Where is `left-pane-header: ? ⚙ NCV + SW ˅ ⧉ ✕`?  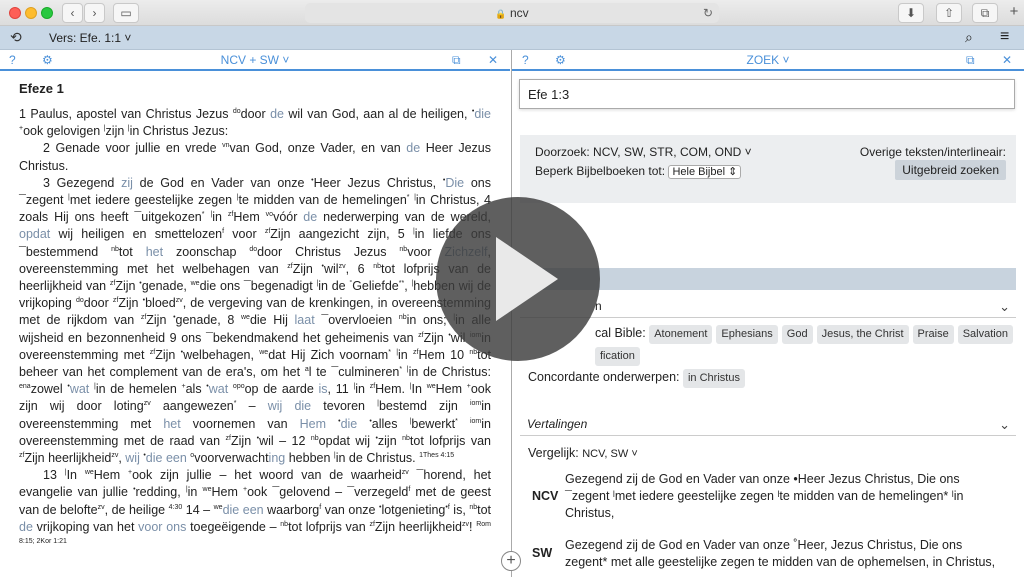 left-pane-header: ? ⚙ NCV + SW ˅ ⧉ ✕ is located at coordinates (255, 60).